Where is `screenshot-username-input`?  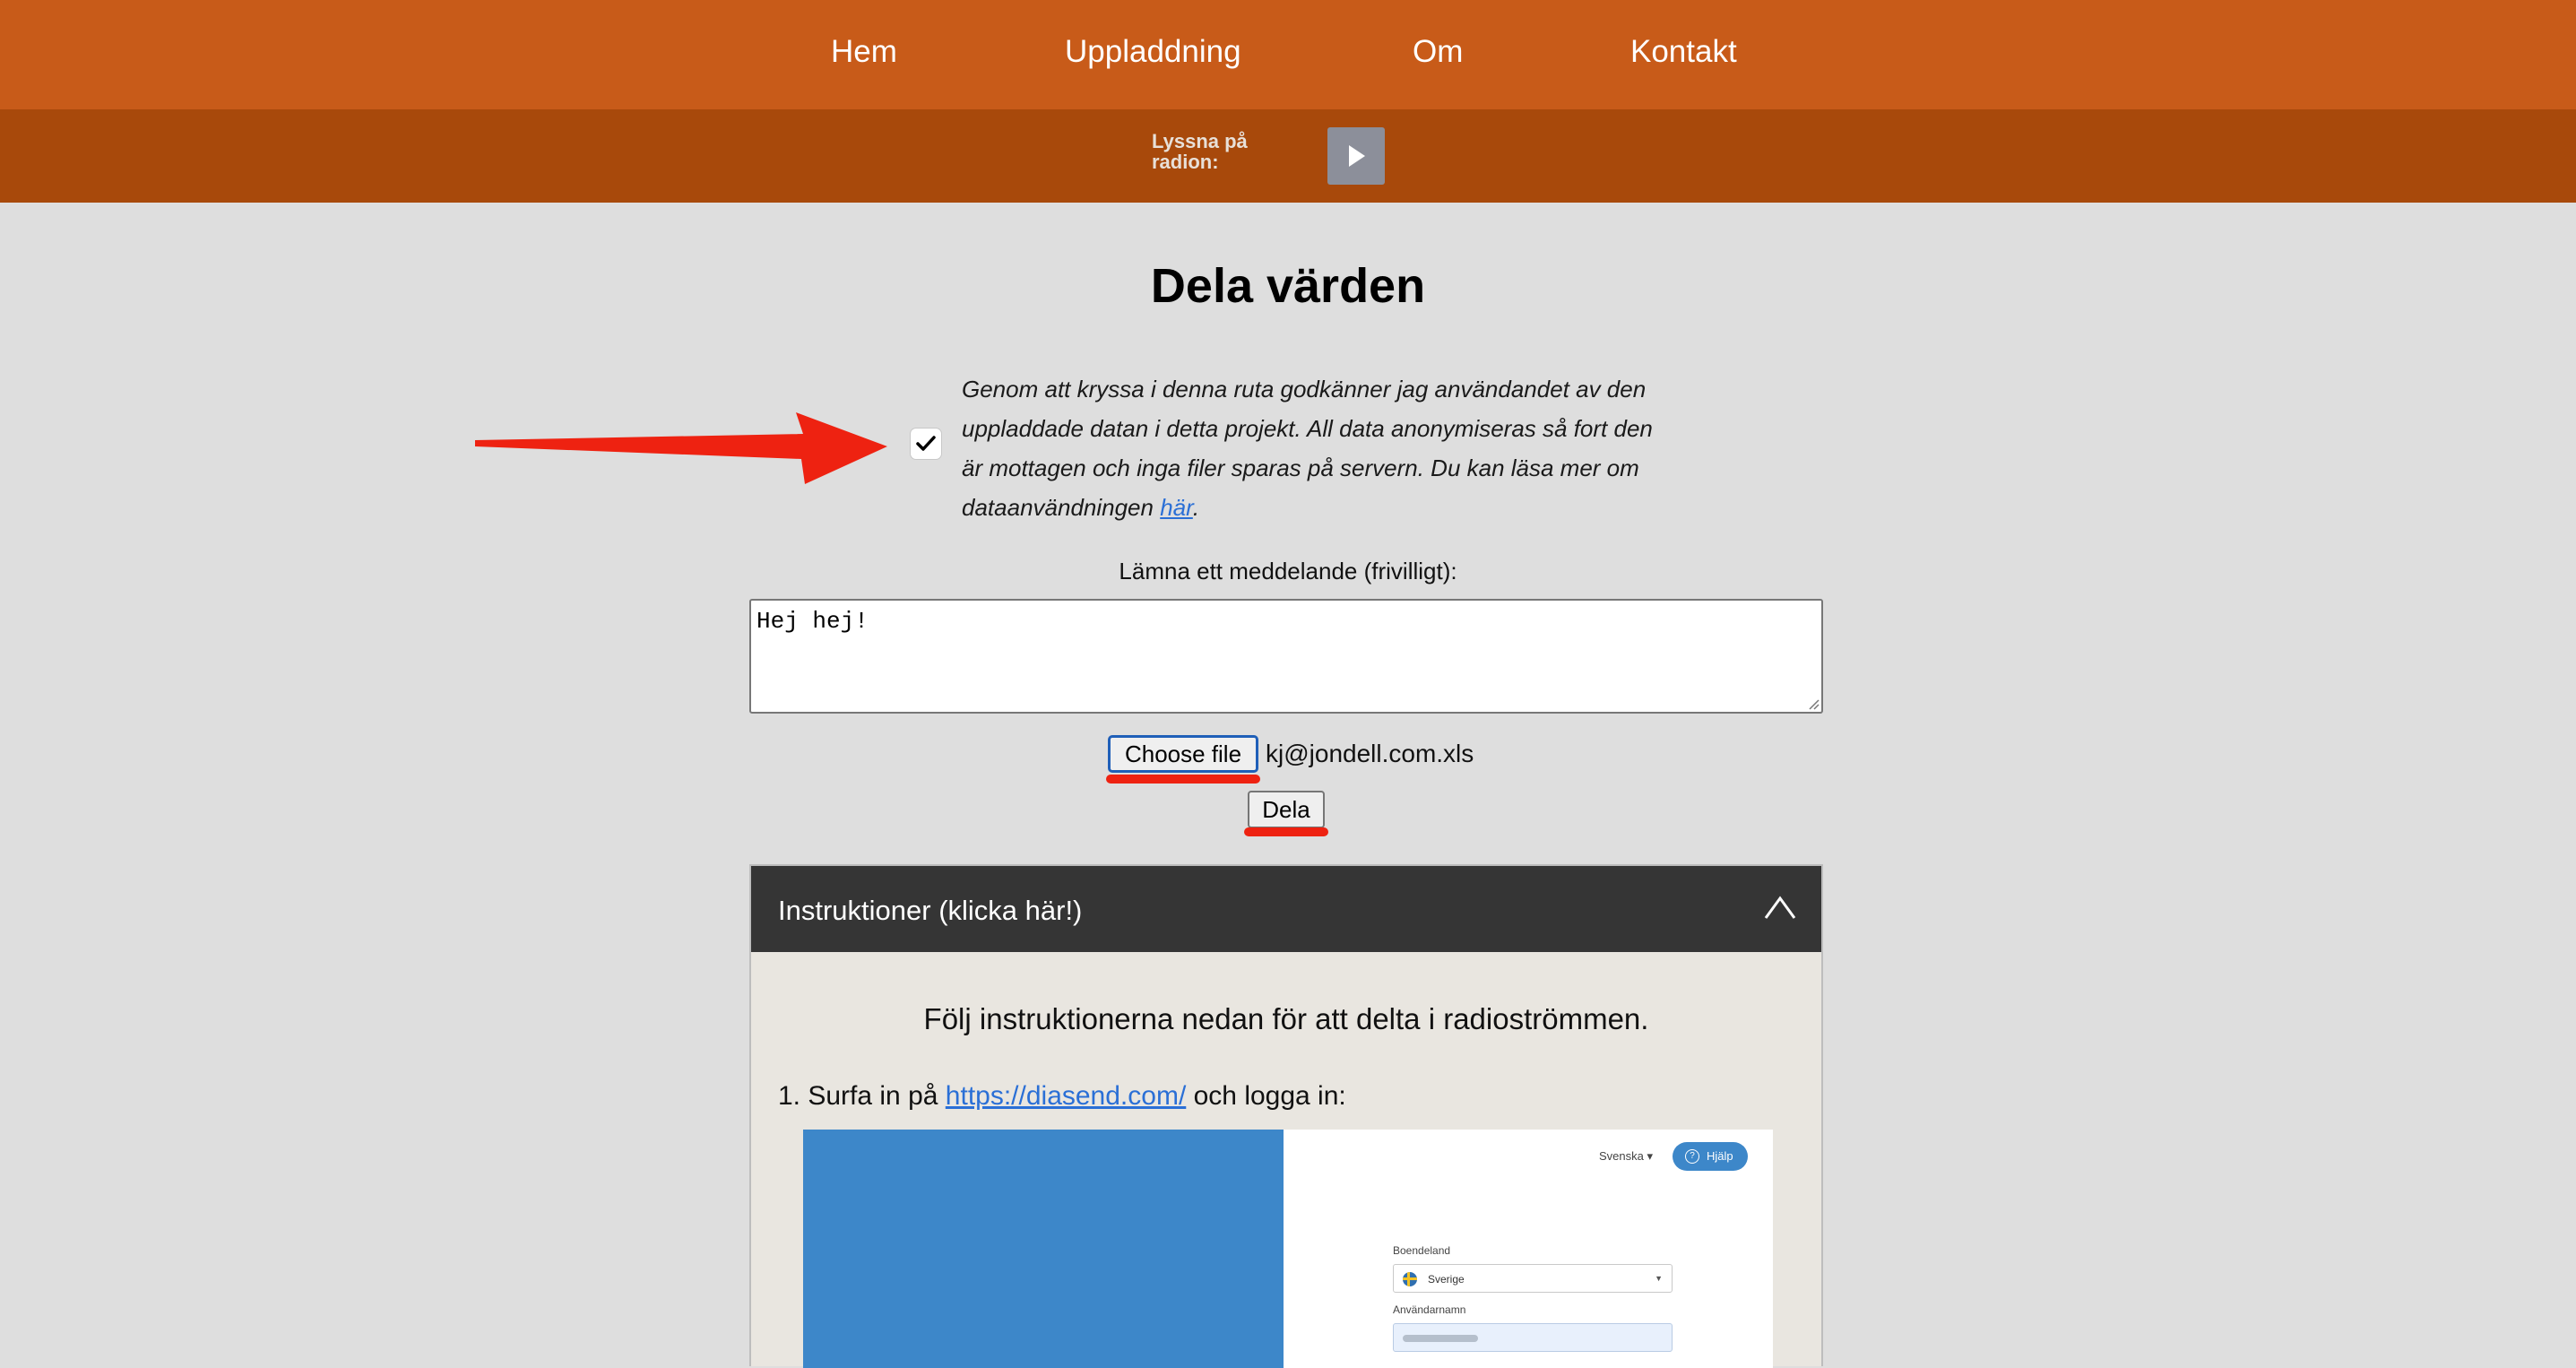
screenshot-username-input is located at coordinates (1533, 1337).